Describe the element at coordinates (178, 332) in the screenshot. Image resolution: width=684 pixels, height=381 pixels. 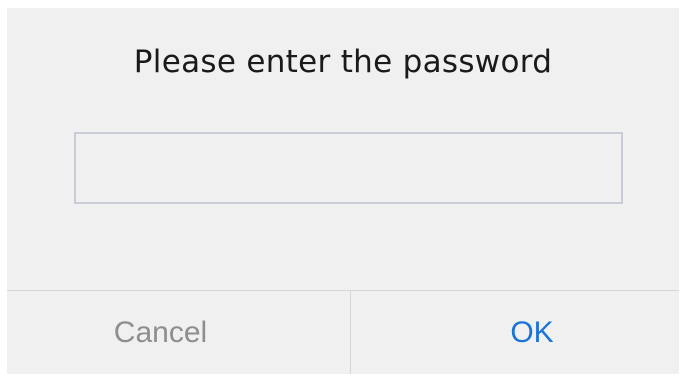
I see `cancel-button: Cancel` at that location.